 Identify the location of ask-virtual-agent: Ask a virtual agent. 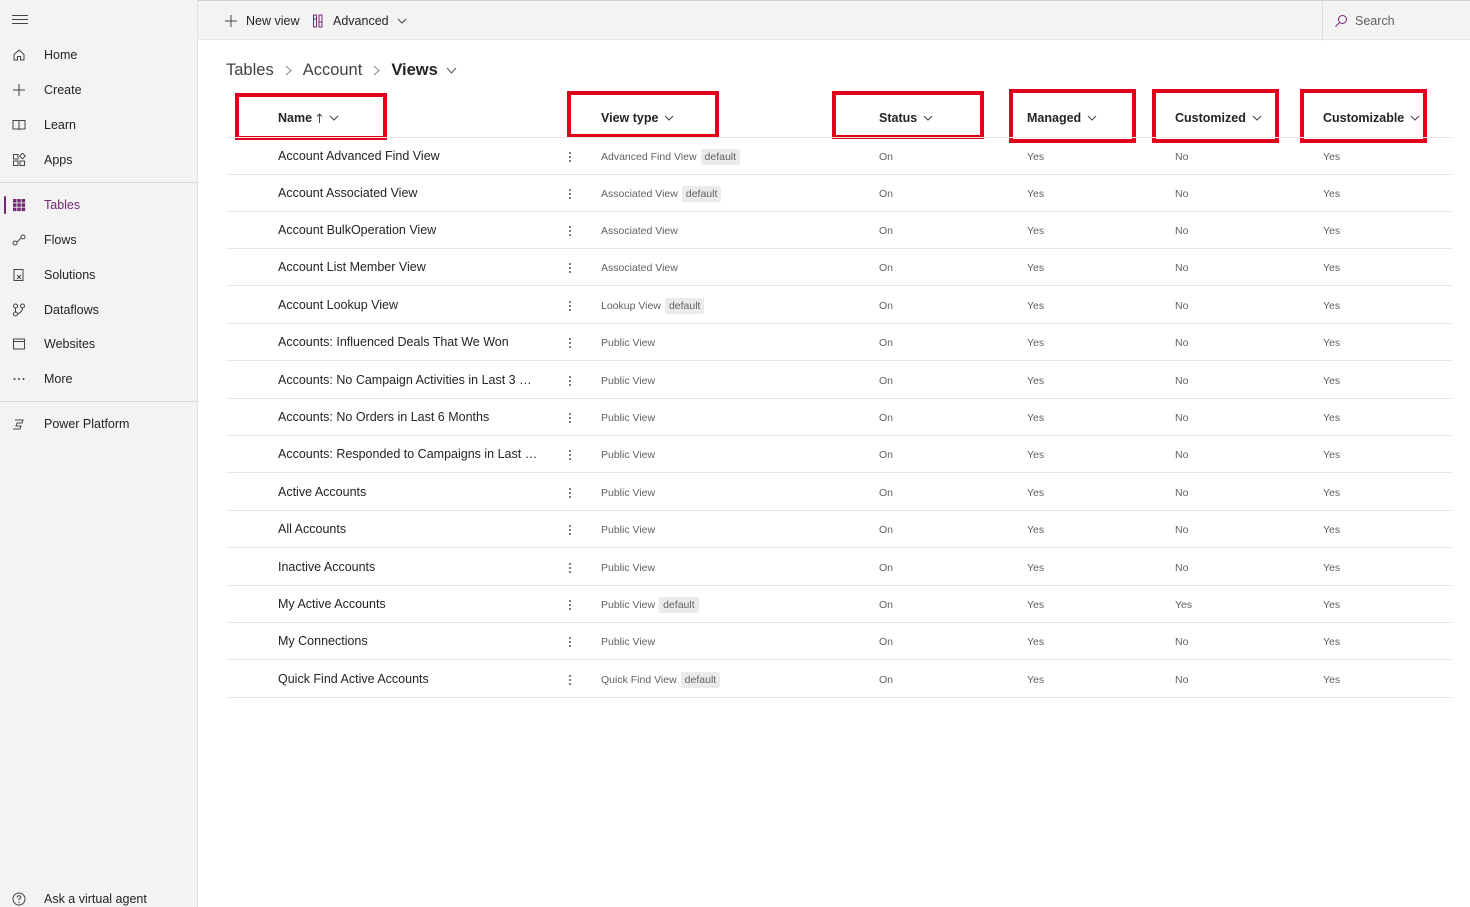
(99, 895).